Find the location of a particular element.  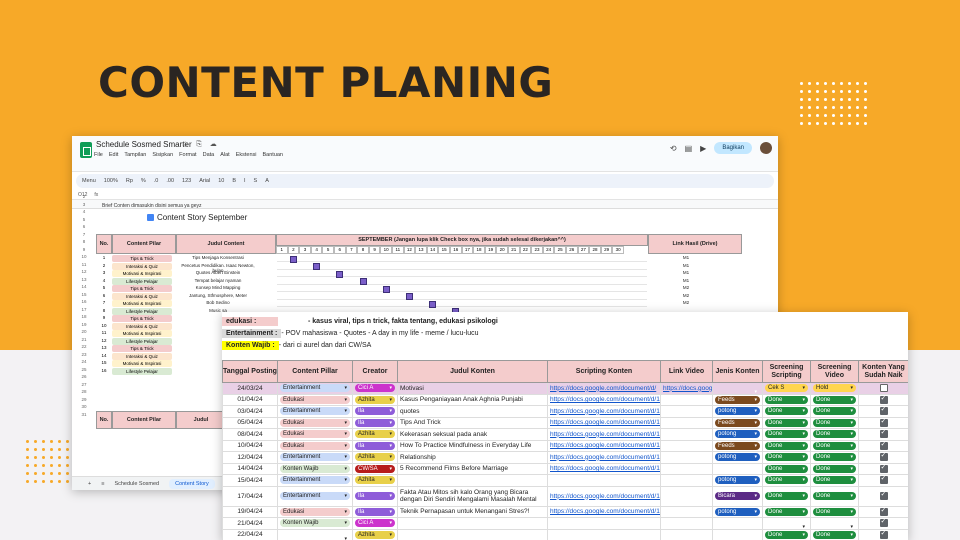

toolbar-item: .0 is located at coordinates (156, 181).